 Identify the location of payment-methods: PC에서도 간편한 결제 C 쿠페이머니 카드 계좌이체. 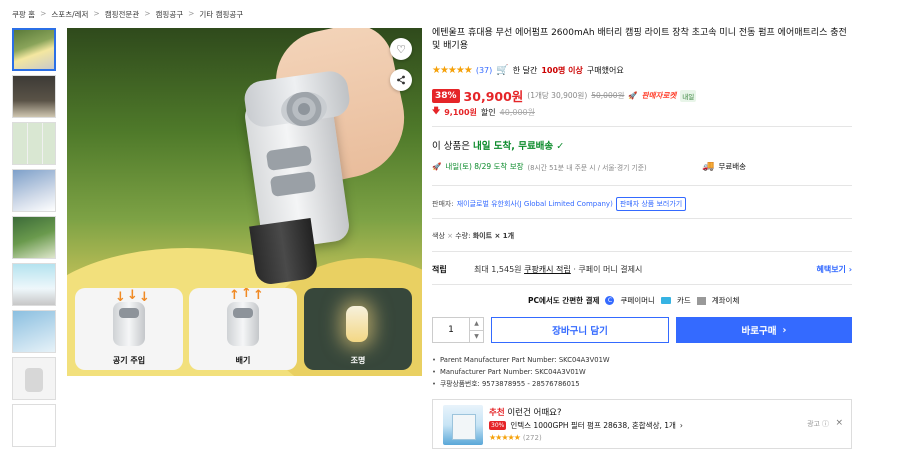
(633, 300).